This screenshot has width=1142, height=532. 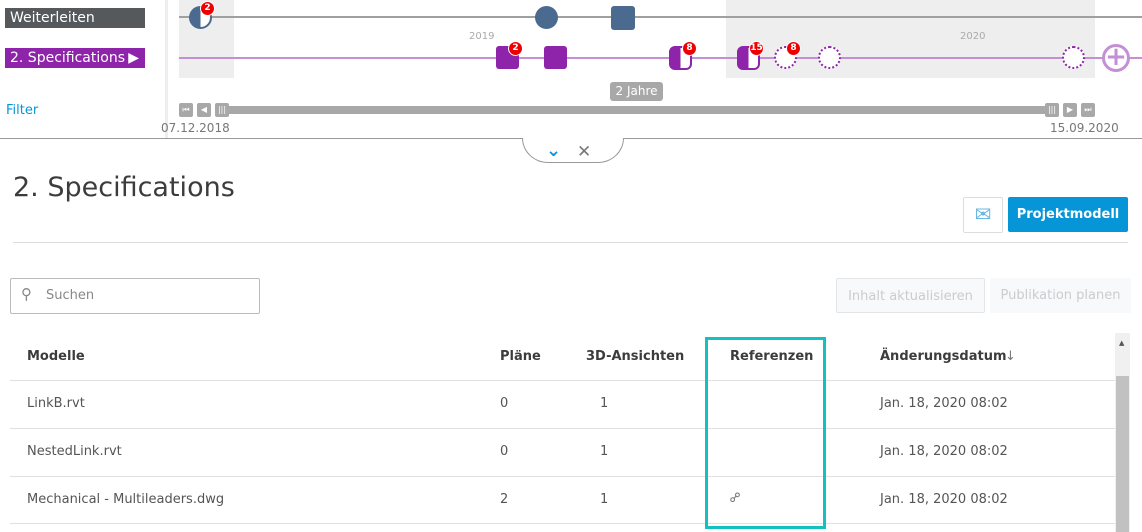 I want to click on end-date: 15.09.2020, so click(x=1084, y=128).